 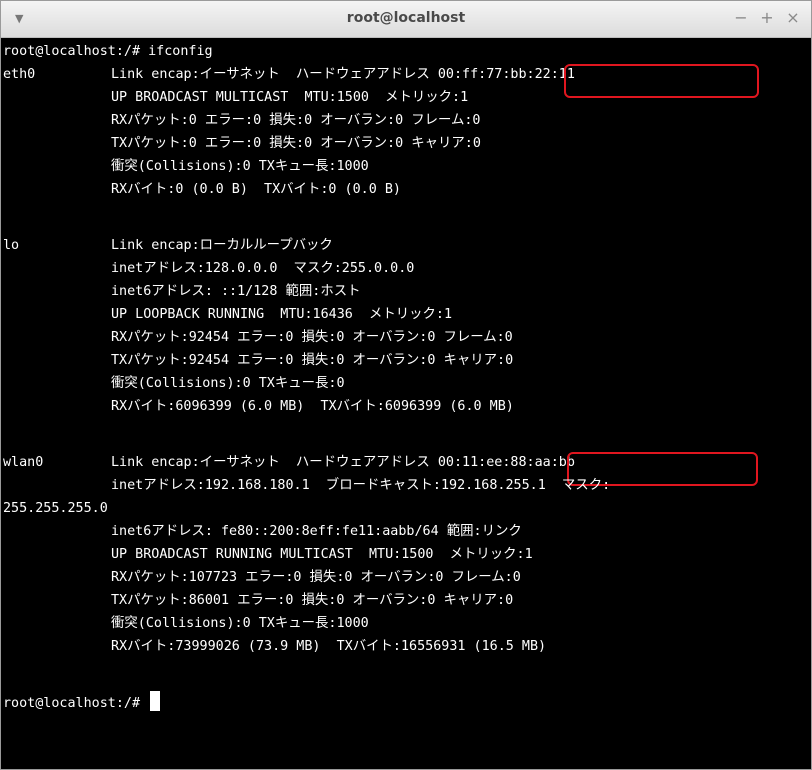 What do you see at coordinates (228, 383) in the screenshot?
I see `lo-line: 衝突(Collisions):0 TXキュー長:0` at bounding box center [228, 383].